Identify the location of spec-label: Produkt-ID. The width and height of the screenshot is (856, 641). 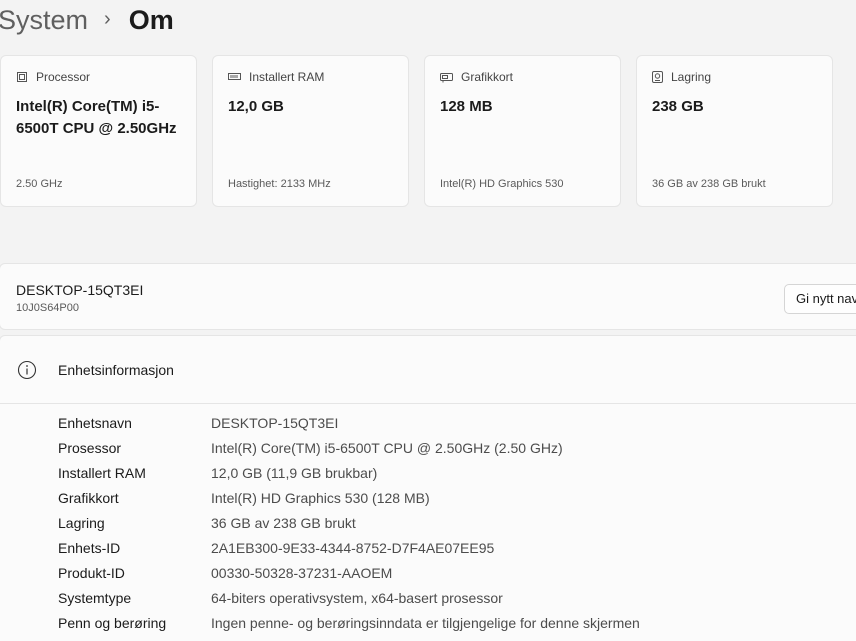
(91, 573).